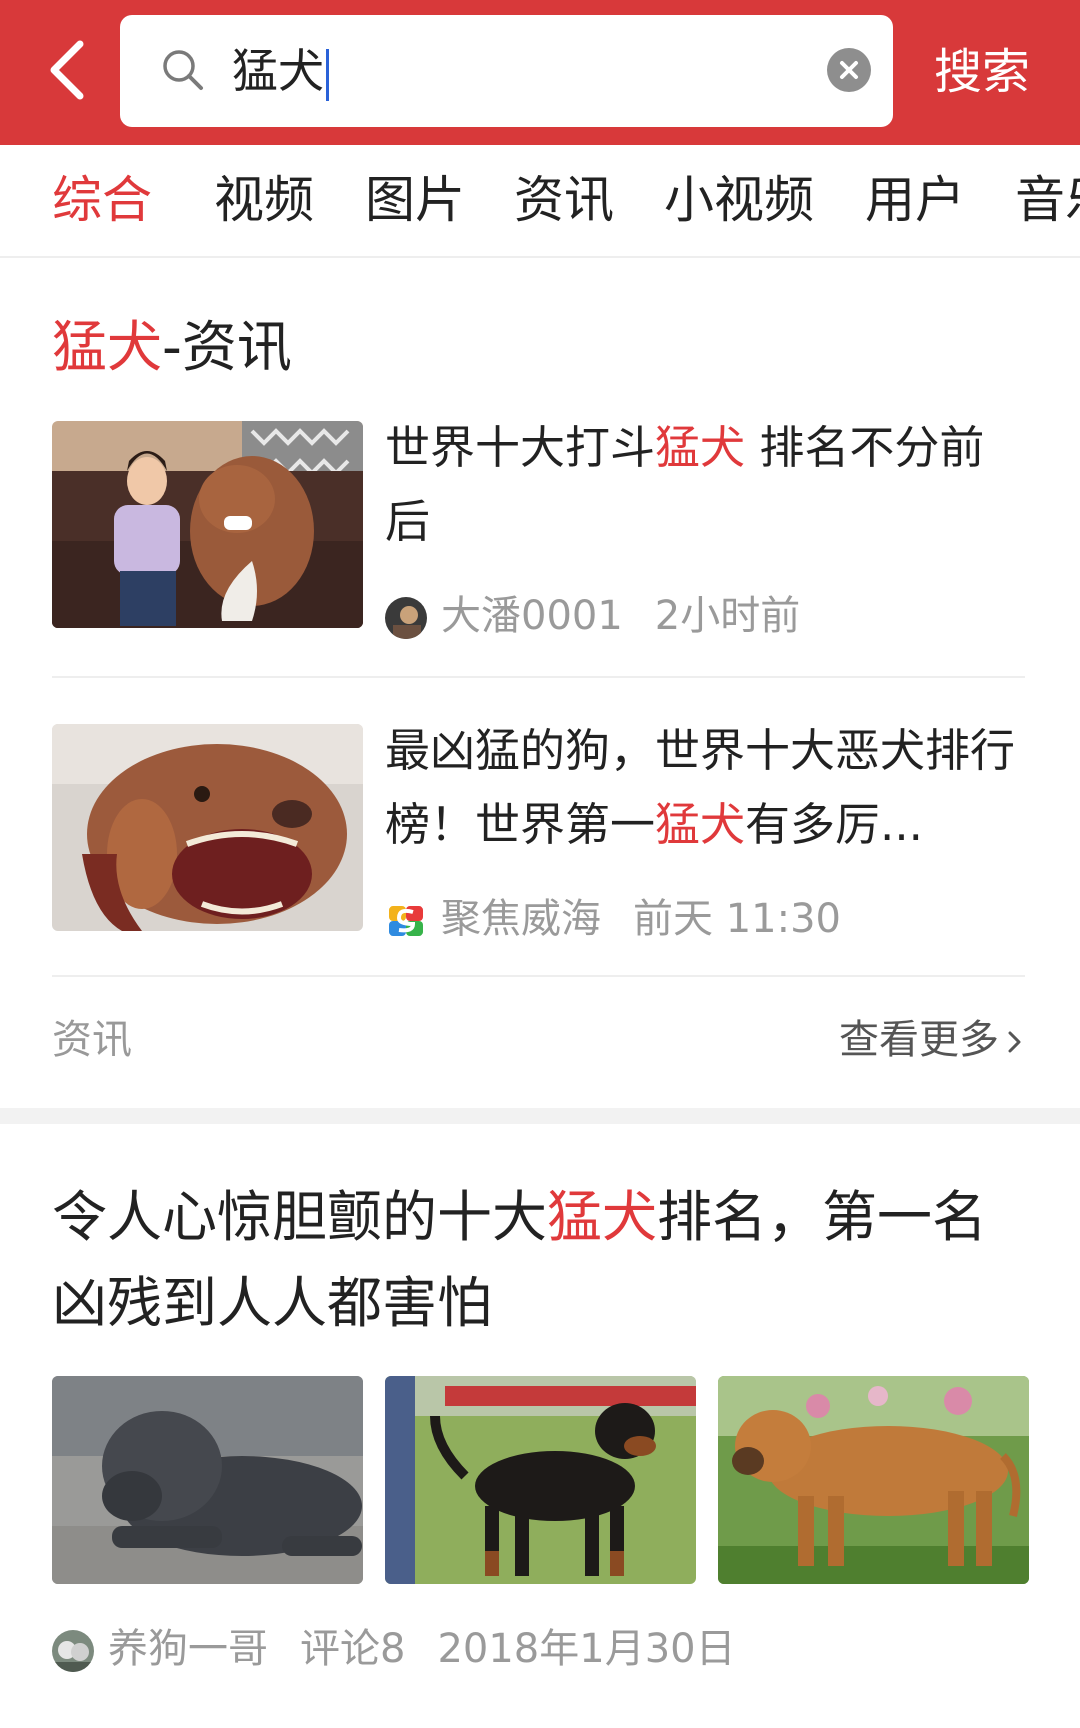 Image resolution: width=1080 pixels, height=1728 pixels. I want to click on article-gallery, so click(540, 1480).